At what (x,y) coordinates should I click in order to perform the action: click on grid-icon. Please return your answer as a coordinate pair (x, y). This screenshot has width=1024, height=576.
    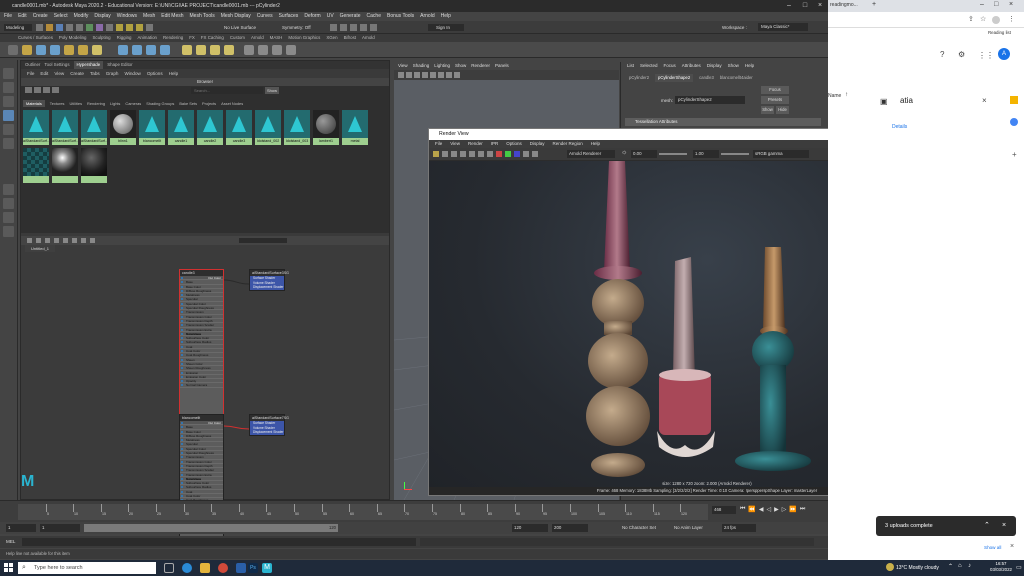
    Looking at the image, I should click on (425, 75).